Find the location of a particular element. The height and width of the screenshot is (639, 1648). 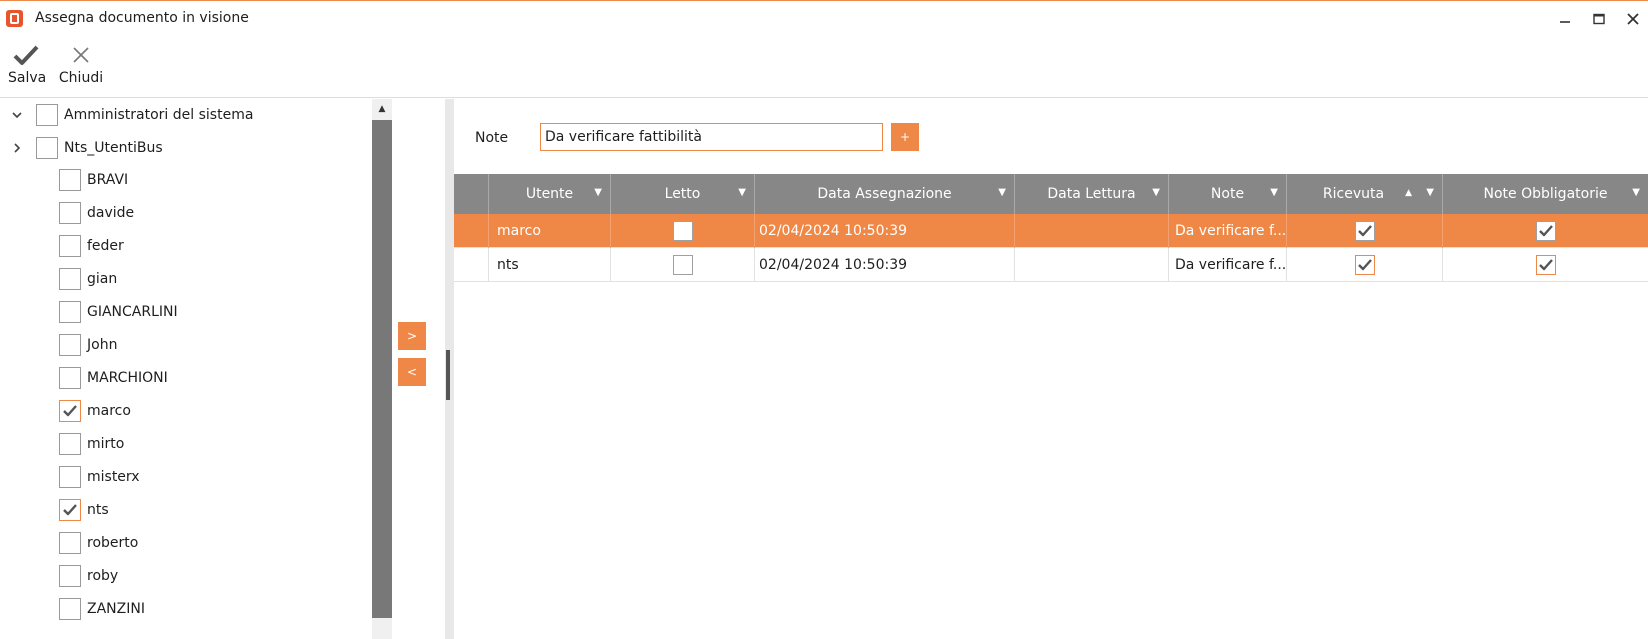

user-label: John is located at coordinates (102, 345).